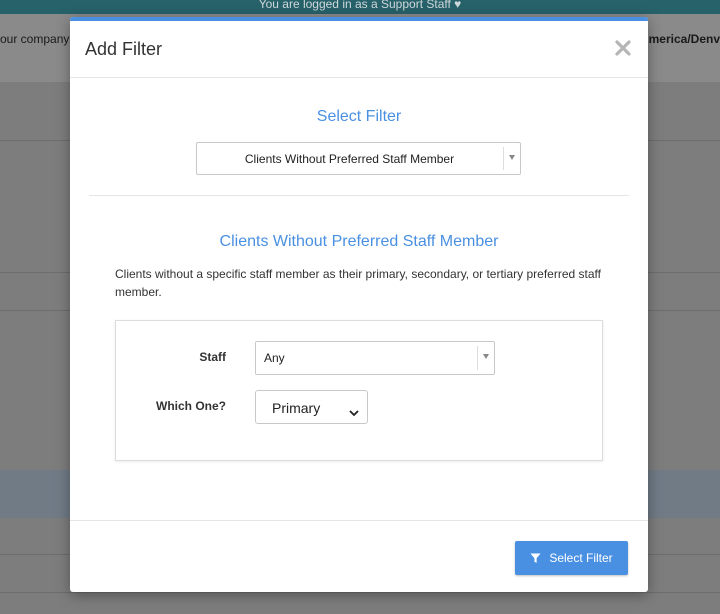 The height and width of the screenshot is (614, 720). Describe the element at coordinates (360, 592) in the screenshot. I see `background-divider` at that location.